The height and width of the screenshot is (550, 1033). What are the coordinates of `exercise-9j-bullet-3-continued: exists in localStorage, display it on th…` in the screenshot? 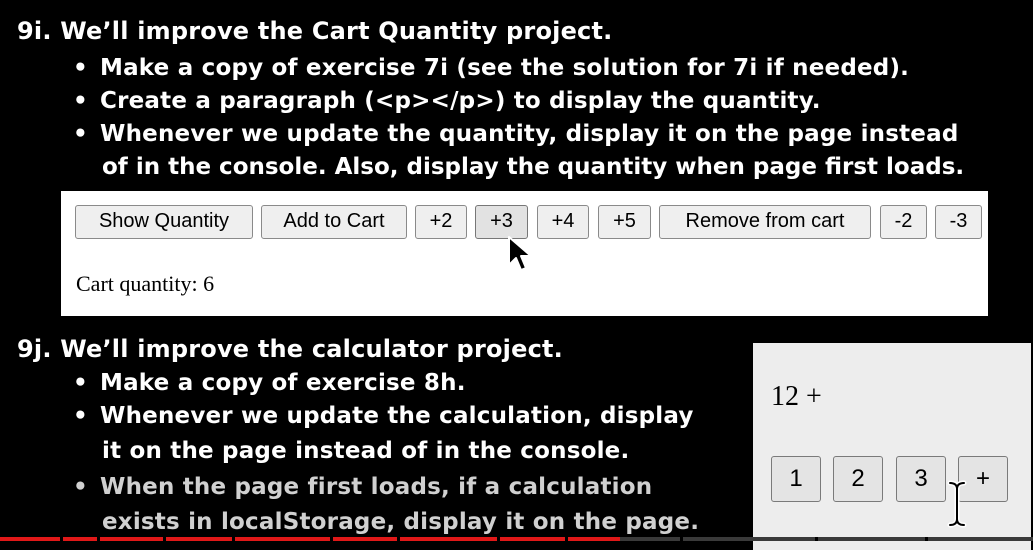 It's located at (401, 522).